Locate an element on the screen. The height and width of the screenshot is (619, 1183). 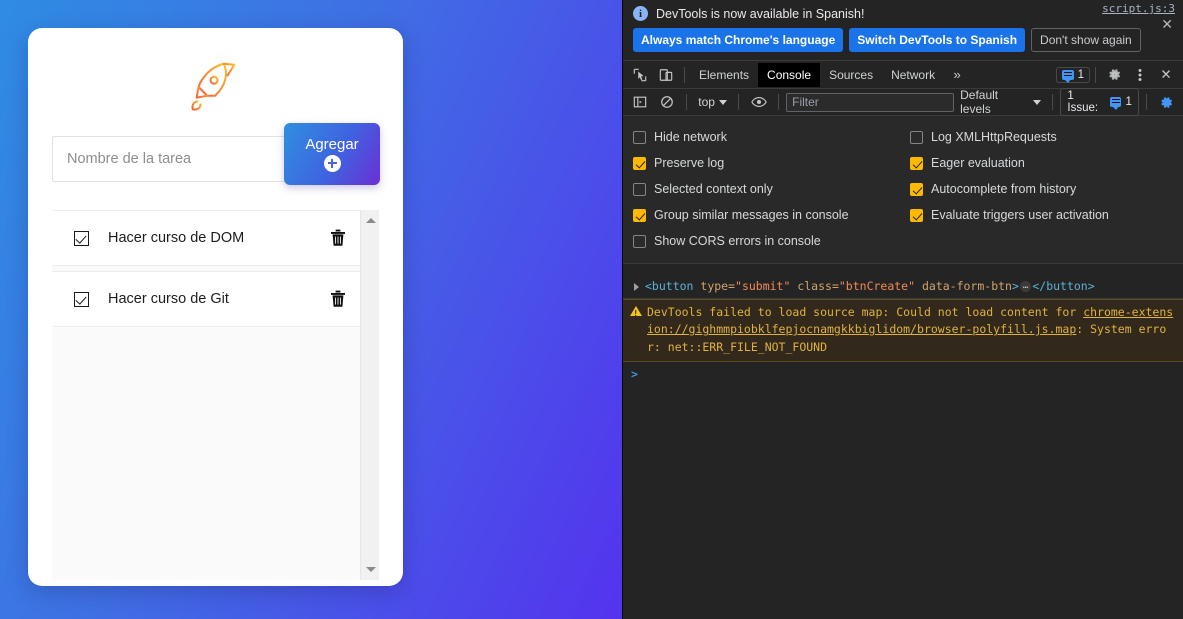
issues-badge-icon is located at coordinates (1115, 103).